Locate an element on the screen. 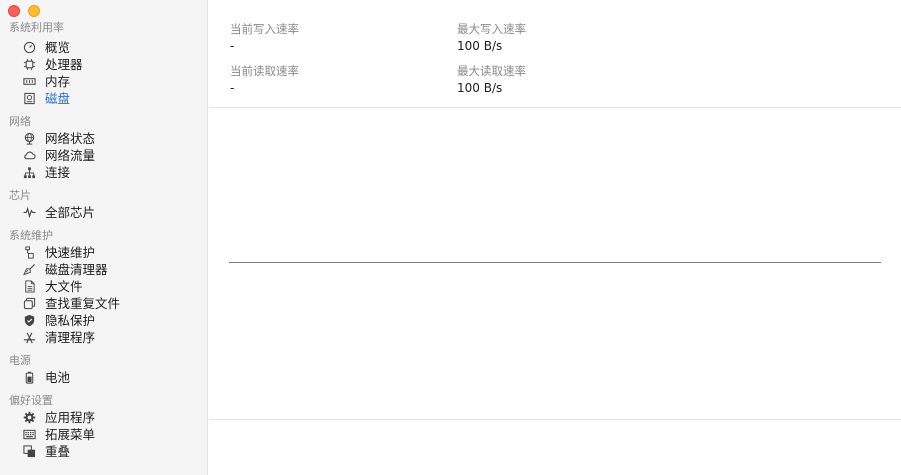 The image size is (901, 475). chart-baseline is located at coordinates (555, 262).